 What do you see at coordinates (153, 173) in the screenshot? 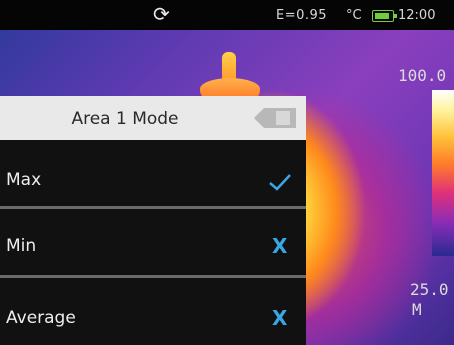
I see `menu-item-max: Max` at bounding box center [153, 173].